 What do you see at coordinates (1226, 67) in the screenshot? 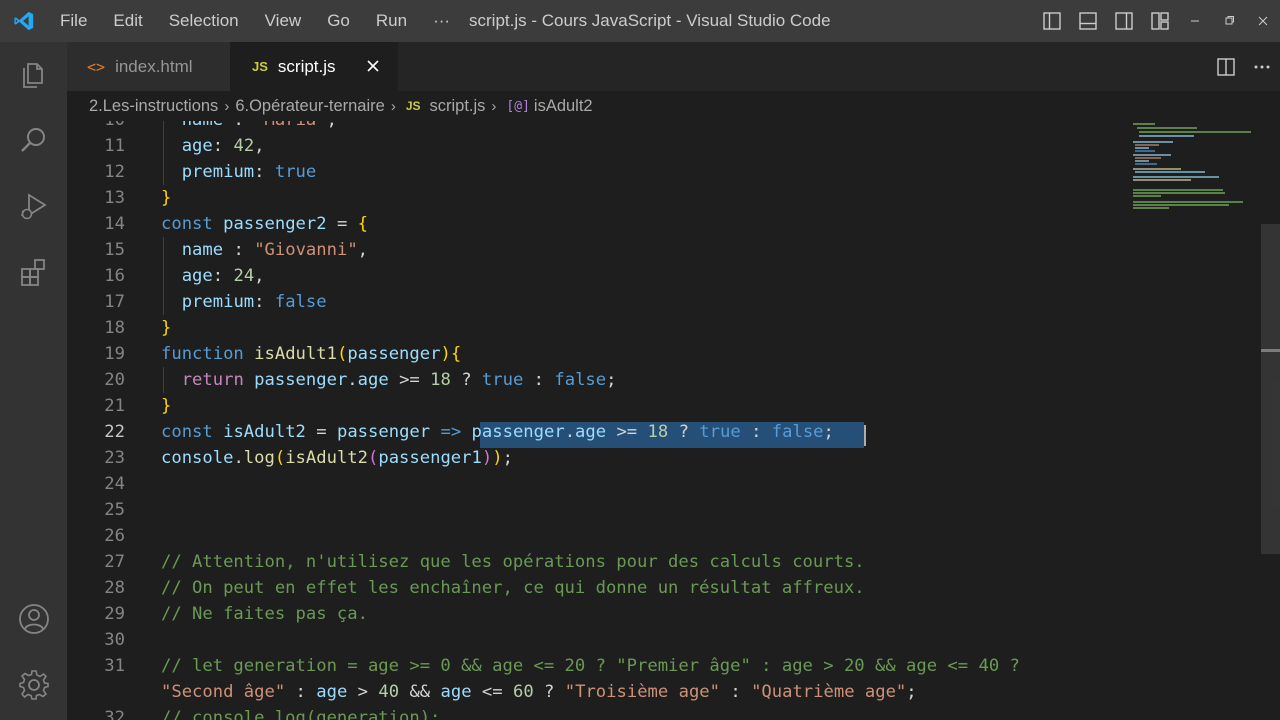
I see `split-editor-icon` at bounding box center [1226, 67].